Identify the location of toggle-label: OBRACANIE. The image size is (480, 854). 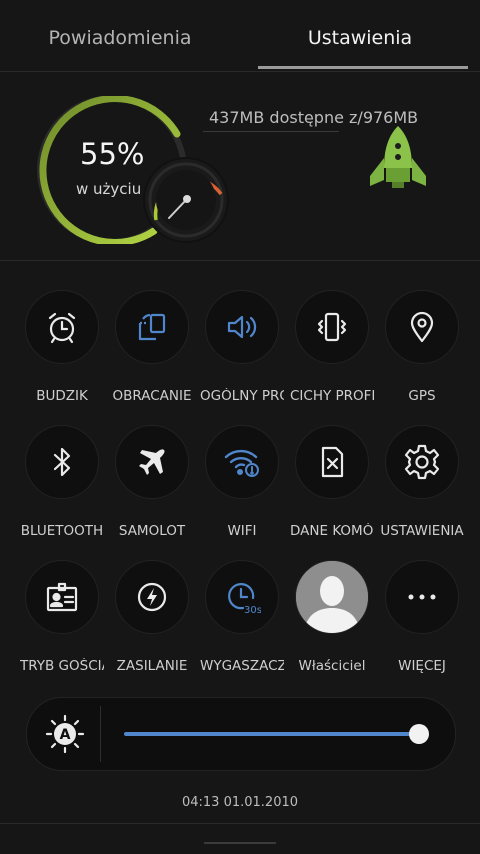
(152, 396).